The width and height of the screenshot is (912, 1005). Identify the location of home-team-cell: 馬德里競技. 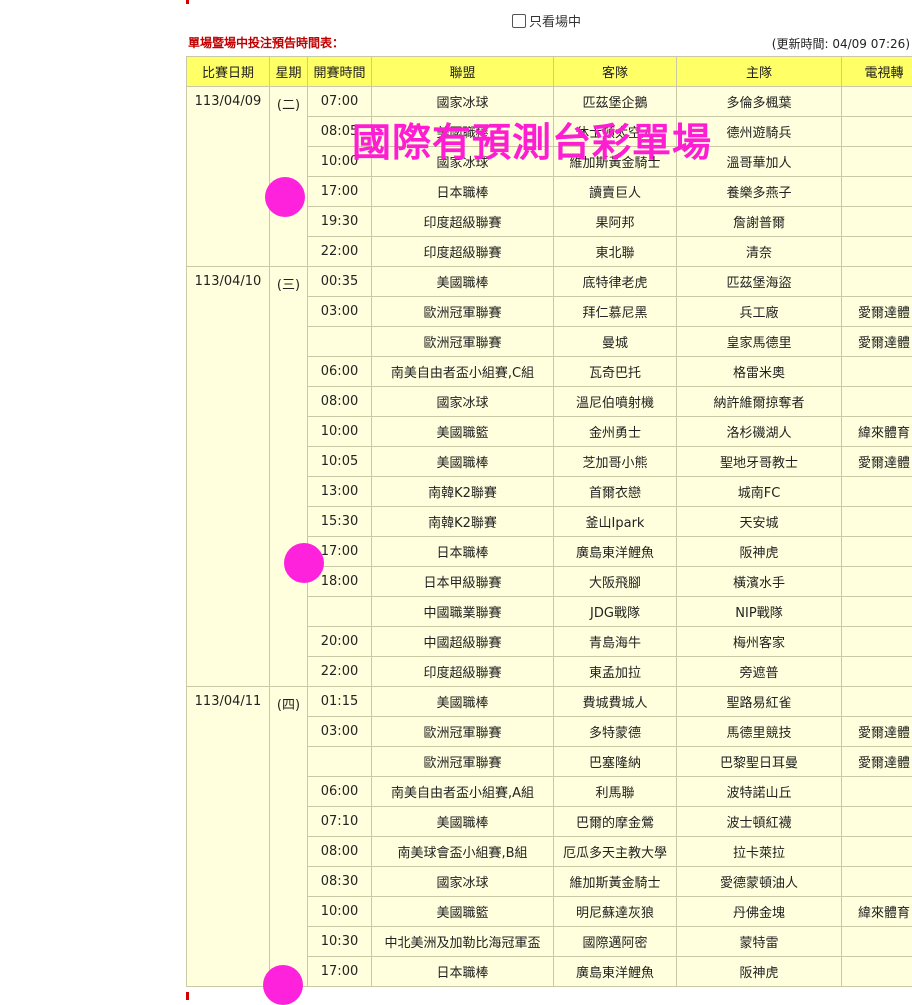
(759, 732).